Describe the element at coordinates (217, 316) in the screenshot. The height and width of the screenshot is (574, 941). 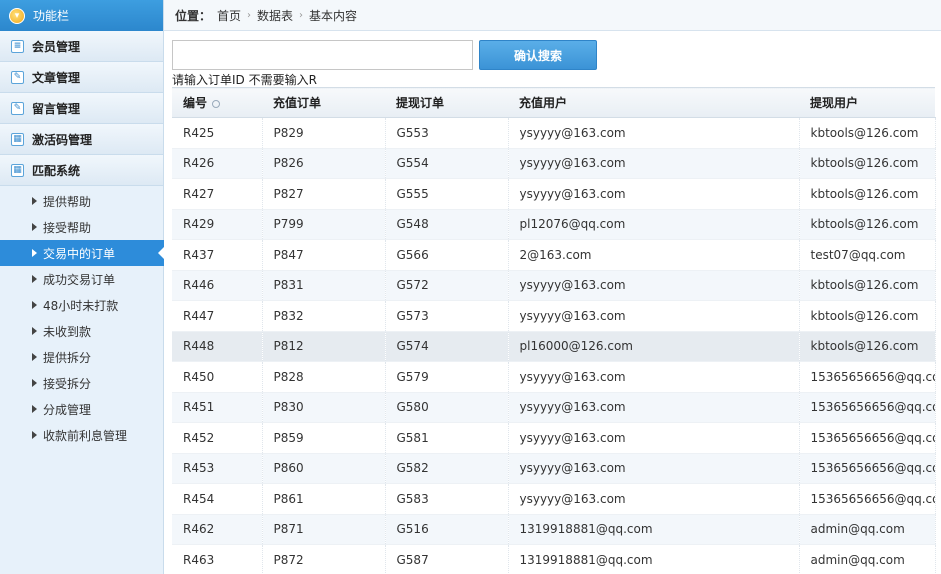
I see `cell-id: R447` at that location.